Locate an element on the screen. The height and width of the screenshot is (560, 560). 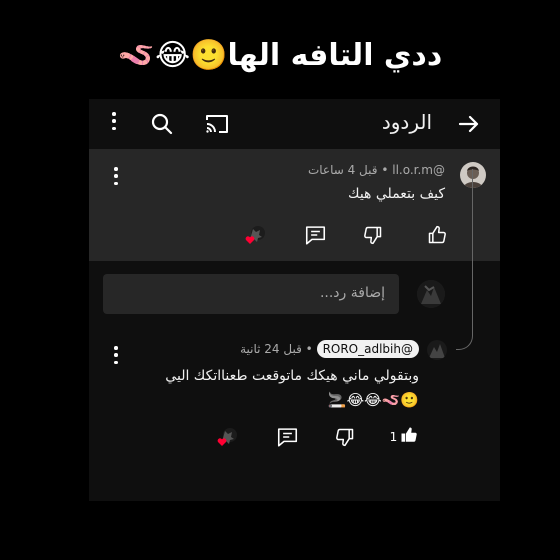
like-filled-icon is located at coordinates (409, 437).